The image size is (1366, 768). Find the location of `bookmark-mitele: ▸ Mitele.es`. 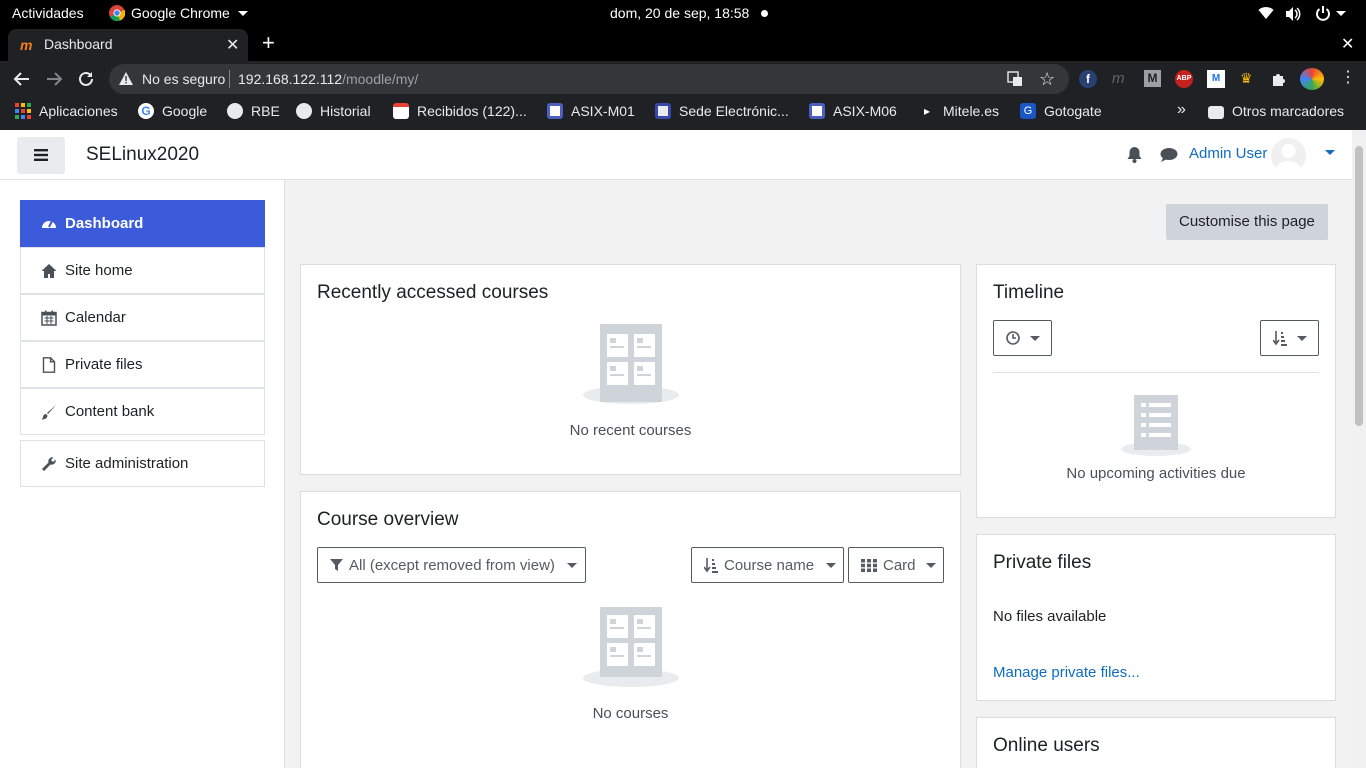

bookmark-mitele: ▸ Mitele.es is located at coordinates (959, 111).